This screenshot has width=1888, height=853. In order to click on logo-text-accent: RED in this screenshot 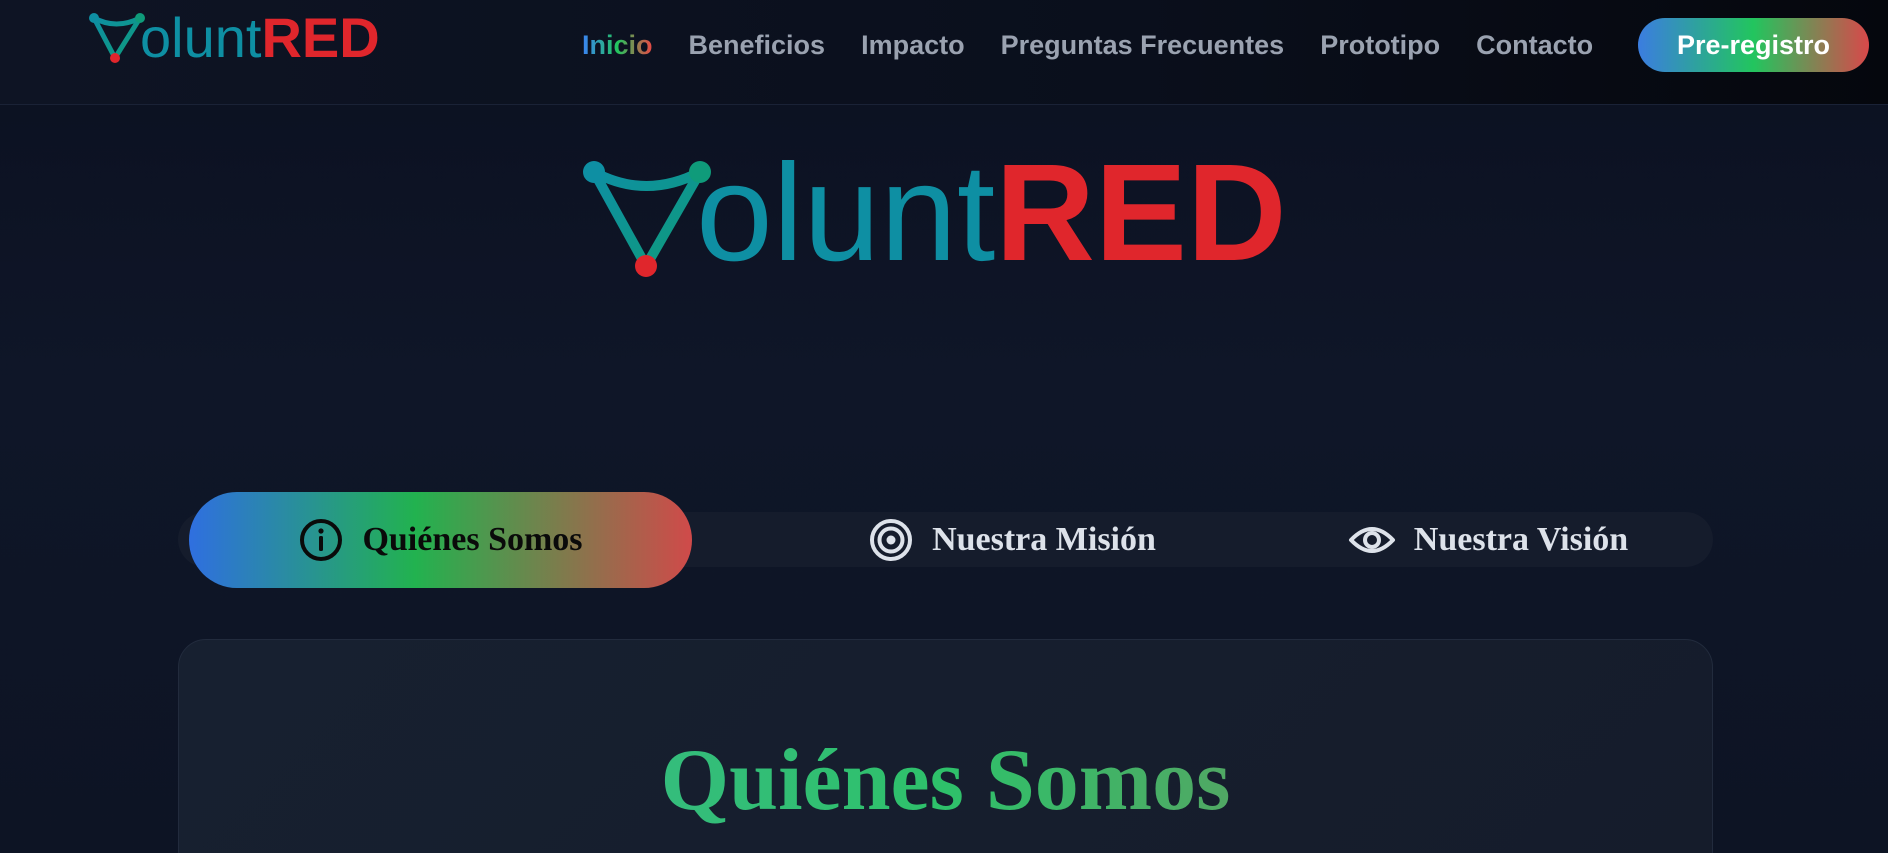, I will do `click(320, 37)`.